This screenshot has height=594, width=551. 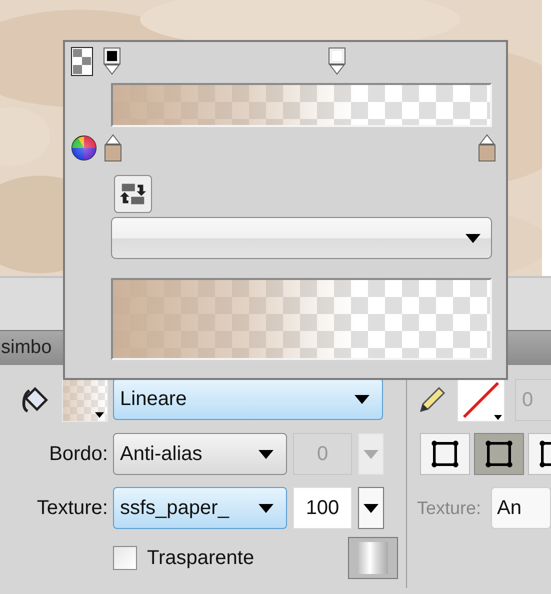 I want to click on texture-label: Texture:, so click(x=72, y=508).